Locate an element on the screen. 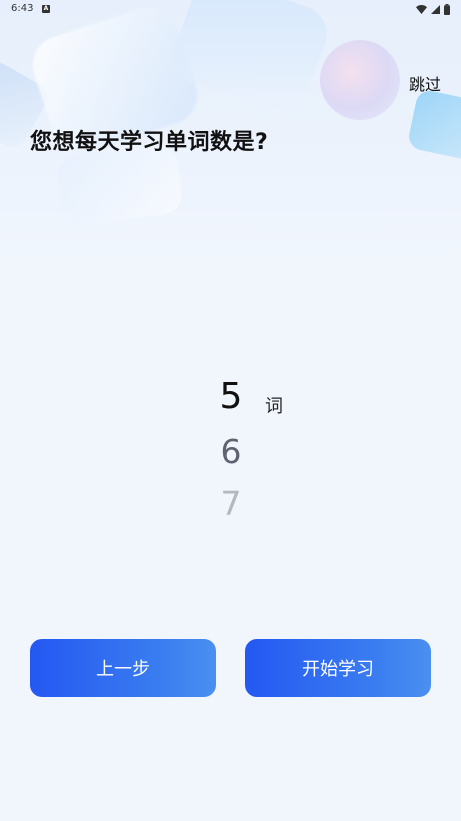 This screenshot has width=461, height=821. status-bar: 6:43 A is located at coordinates (230, 10).